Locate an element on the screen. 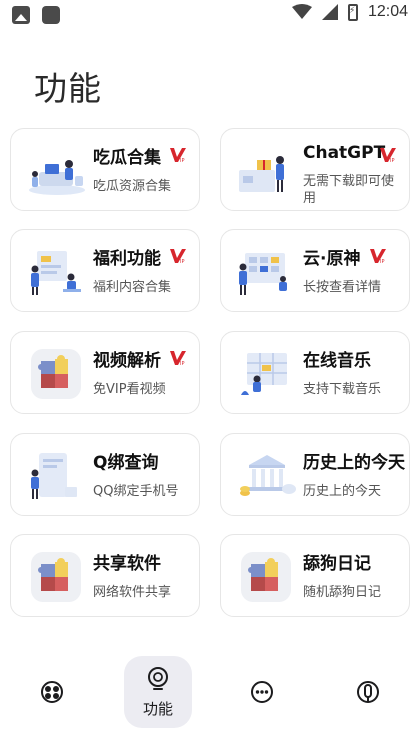  card-title: 舔狗日记 is located at coordinates (337, 564).